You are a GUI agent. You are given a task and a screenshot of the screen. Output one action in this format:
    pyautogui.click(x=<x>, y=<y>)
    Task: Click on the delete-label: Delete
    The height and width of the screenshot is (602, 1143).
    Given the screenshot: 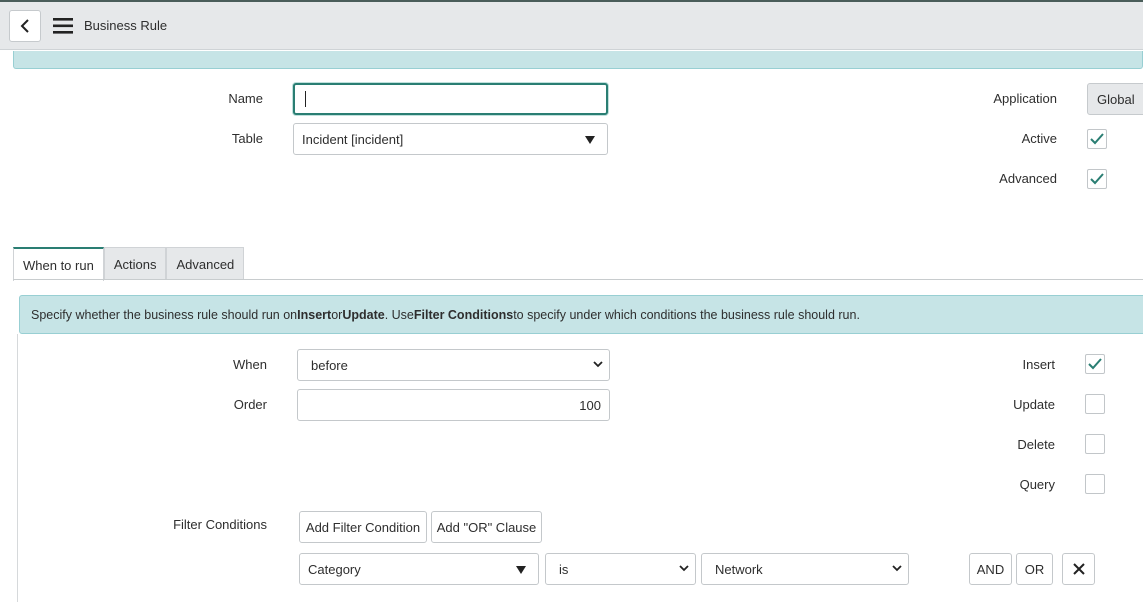 What is the action you would take?
    pyautogui.click(x=1036, y=444)
    